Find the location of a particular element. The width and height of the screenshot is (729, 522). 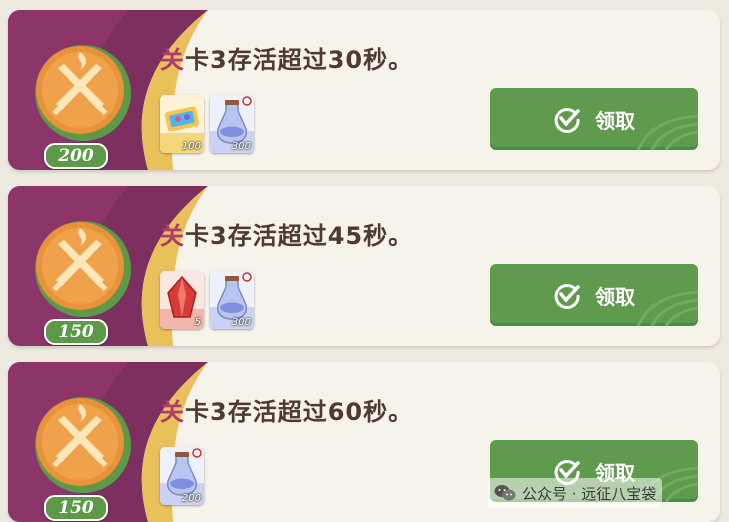

task-title: 关卡3存活超过60秒。 is located at coordinates (286, 409).